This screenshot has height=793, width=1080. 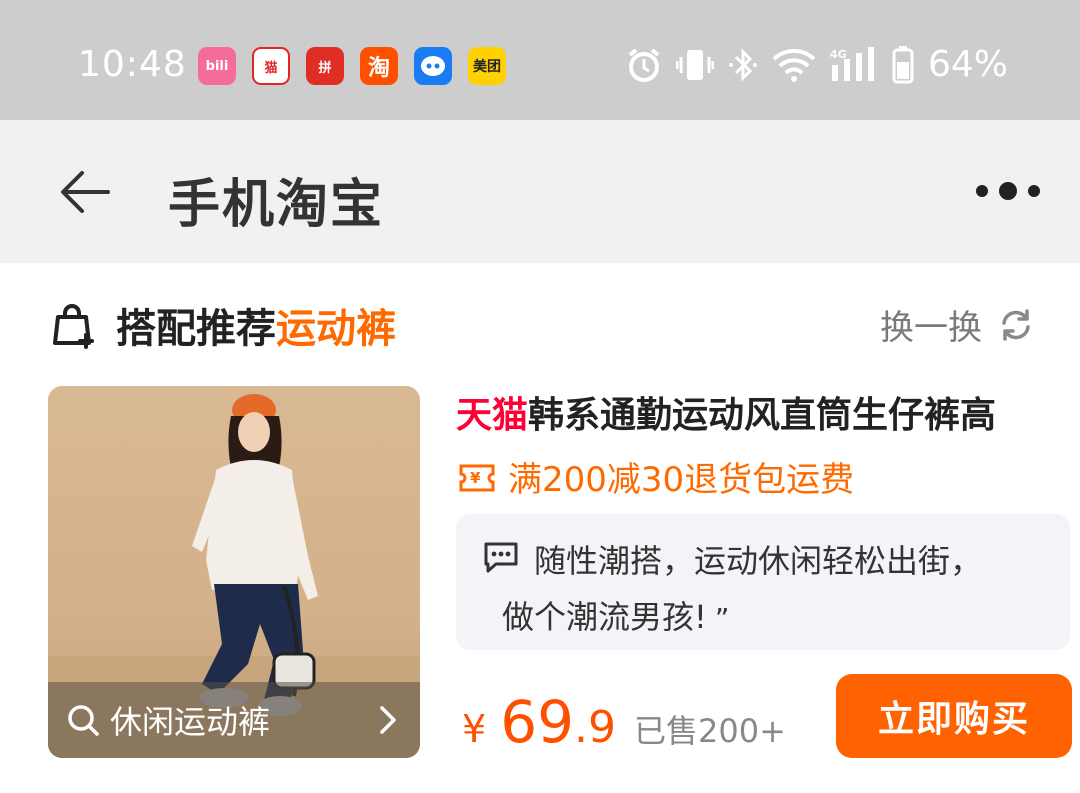 I want to click on bluetooth-icon, so click(x=742, y=64).